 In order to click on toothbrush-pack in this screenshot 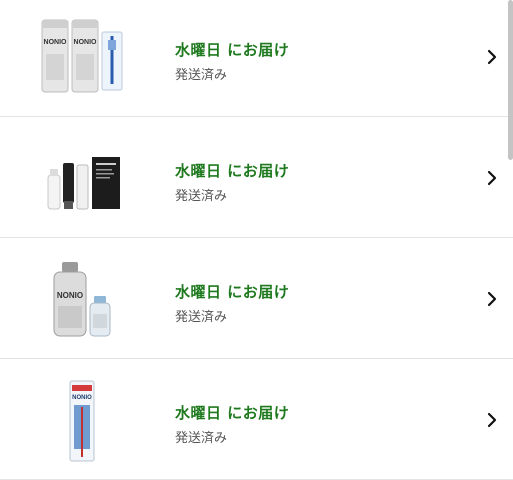, I will do `click(112, 61)`.